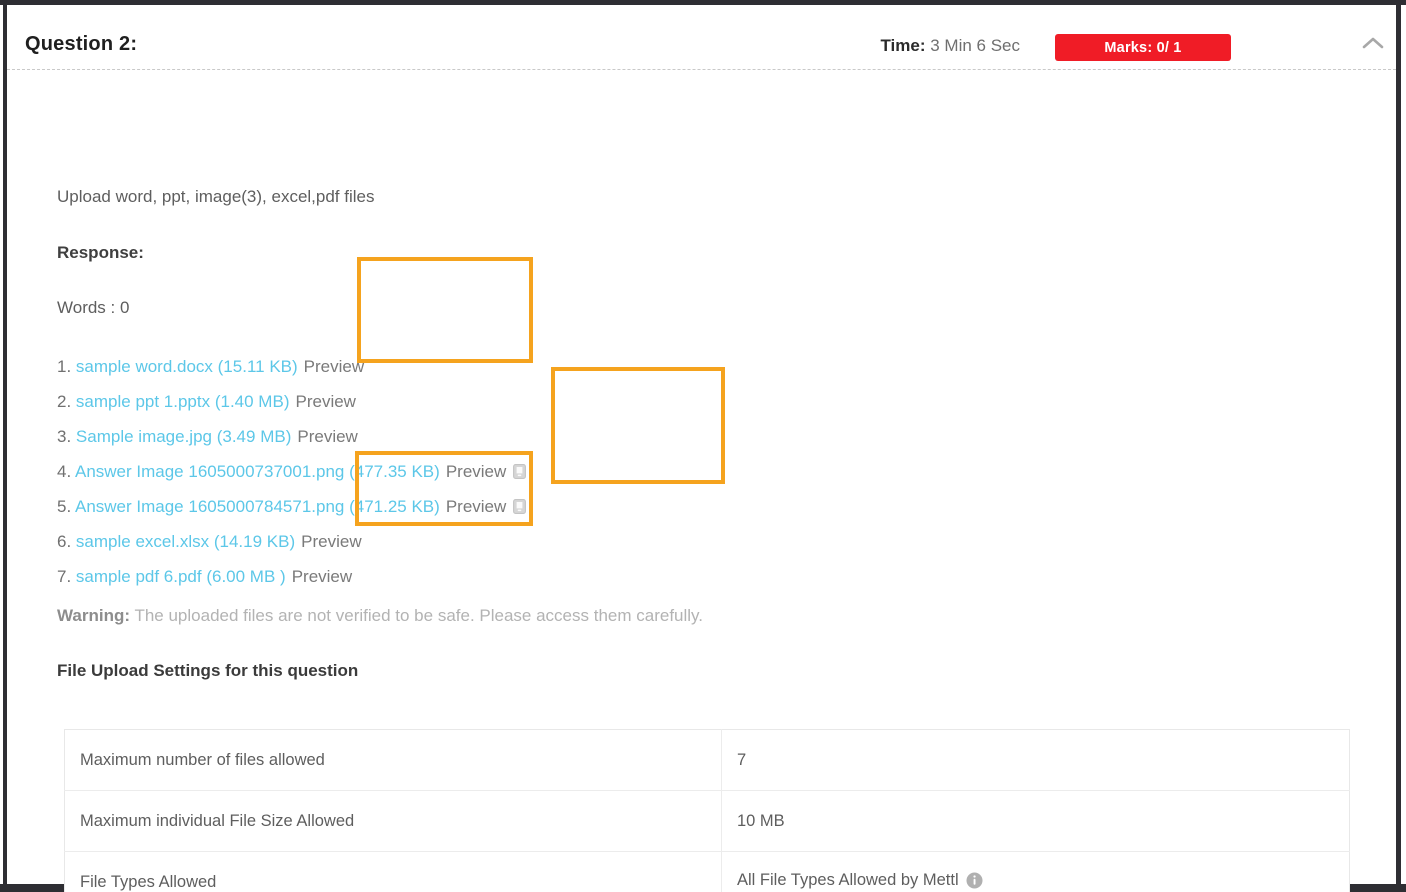 This screenshot has height=892, width=1406. I want to click on file-download-link: sample word.docx (15.11 KB, so click(184, 366).